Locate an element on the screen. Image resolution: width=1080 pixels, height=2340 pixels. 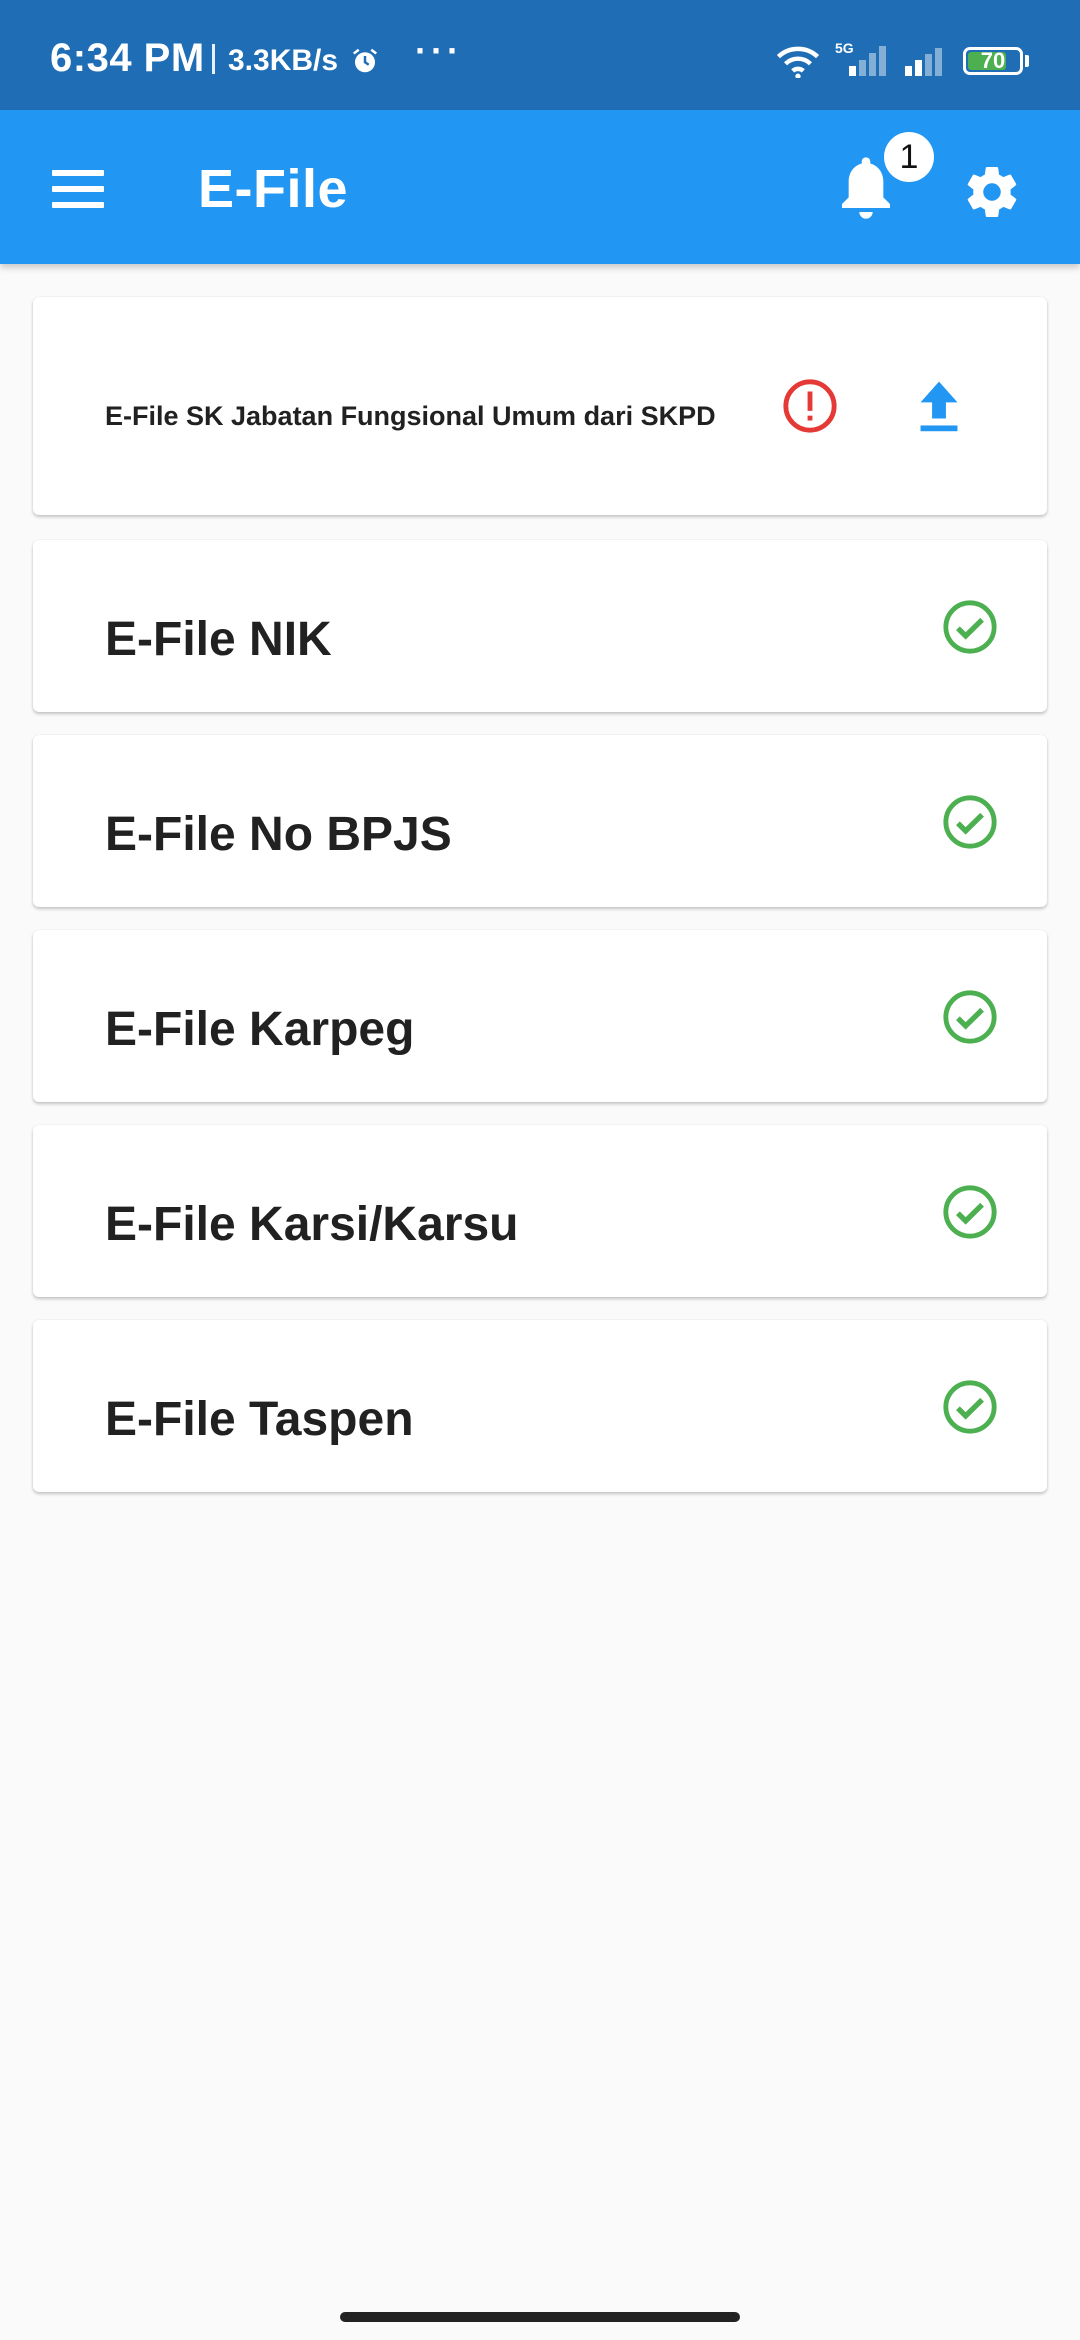
alert-icon is located at coordinates (810, 406).